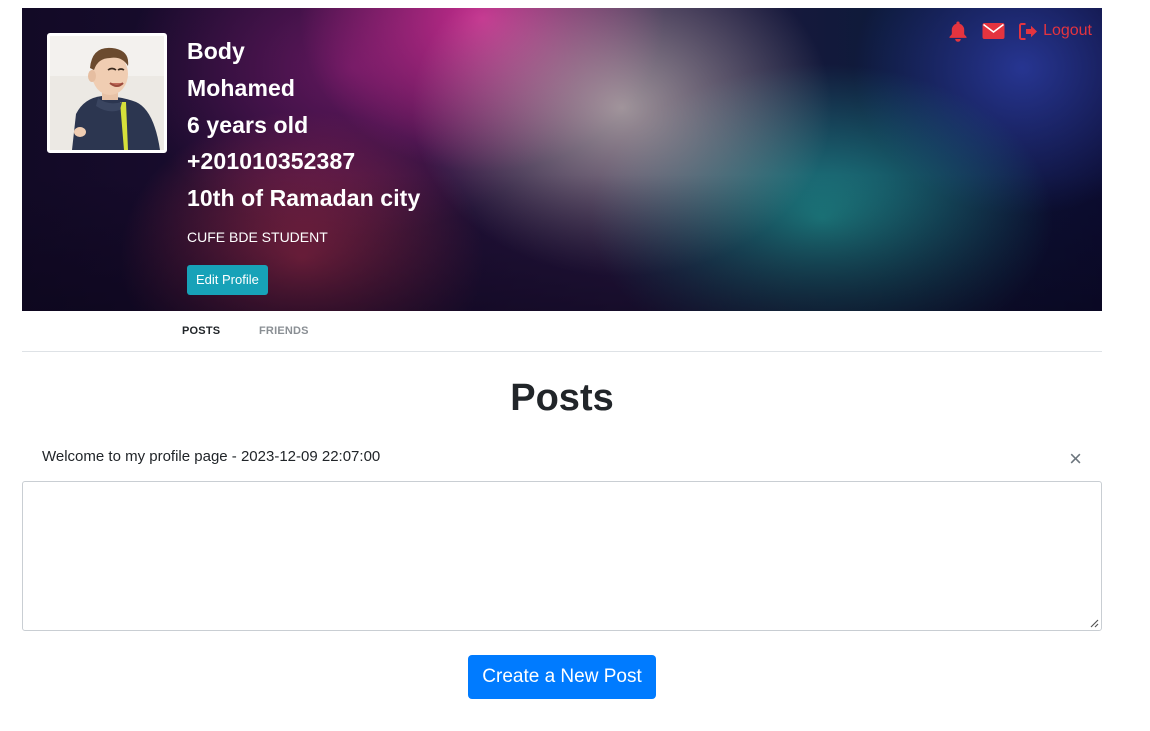  What do you see at coordinates (562, 331) in the screenshot?
I see `profile-tabs: Posts Friends` at bounding box center [562, 331].